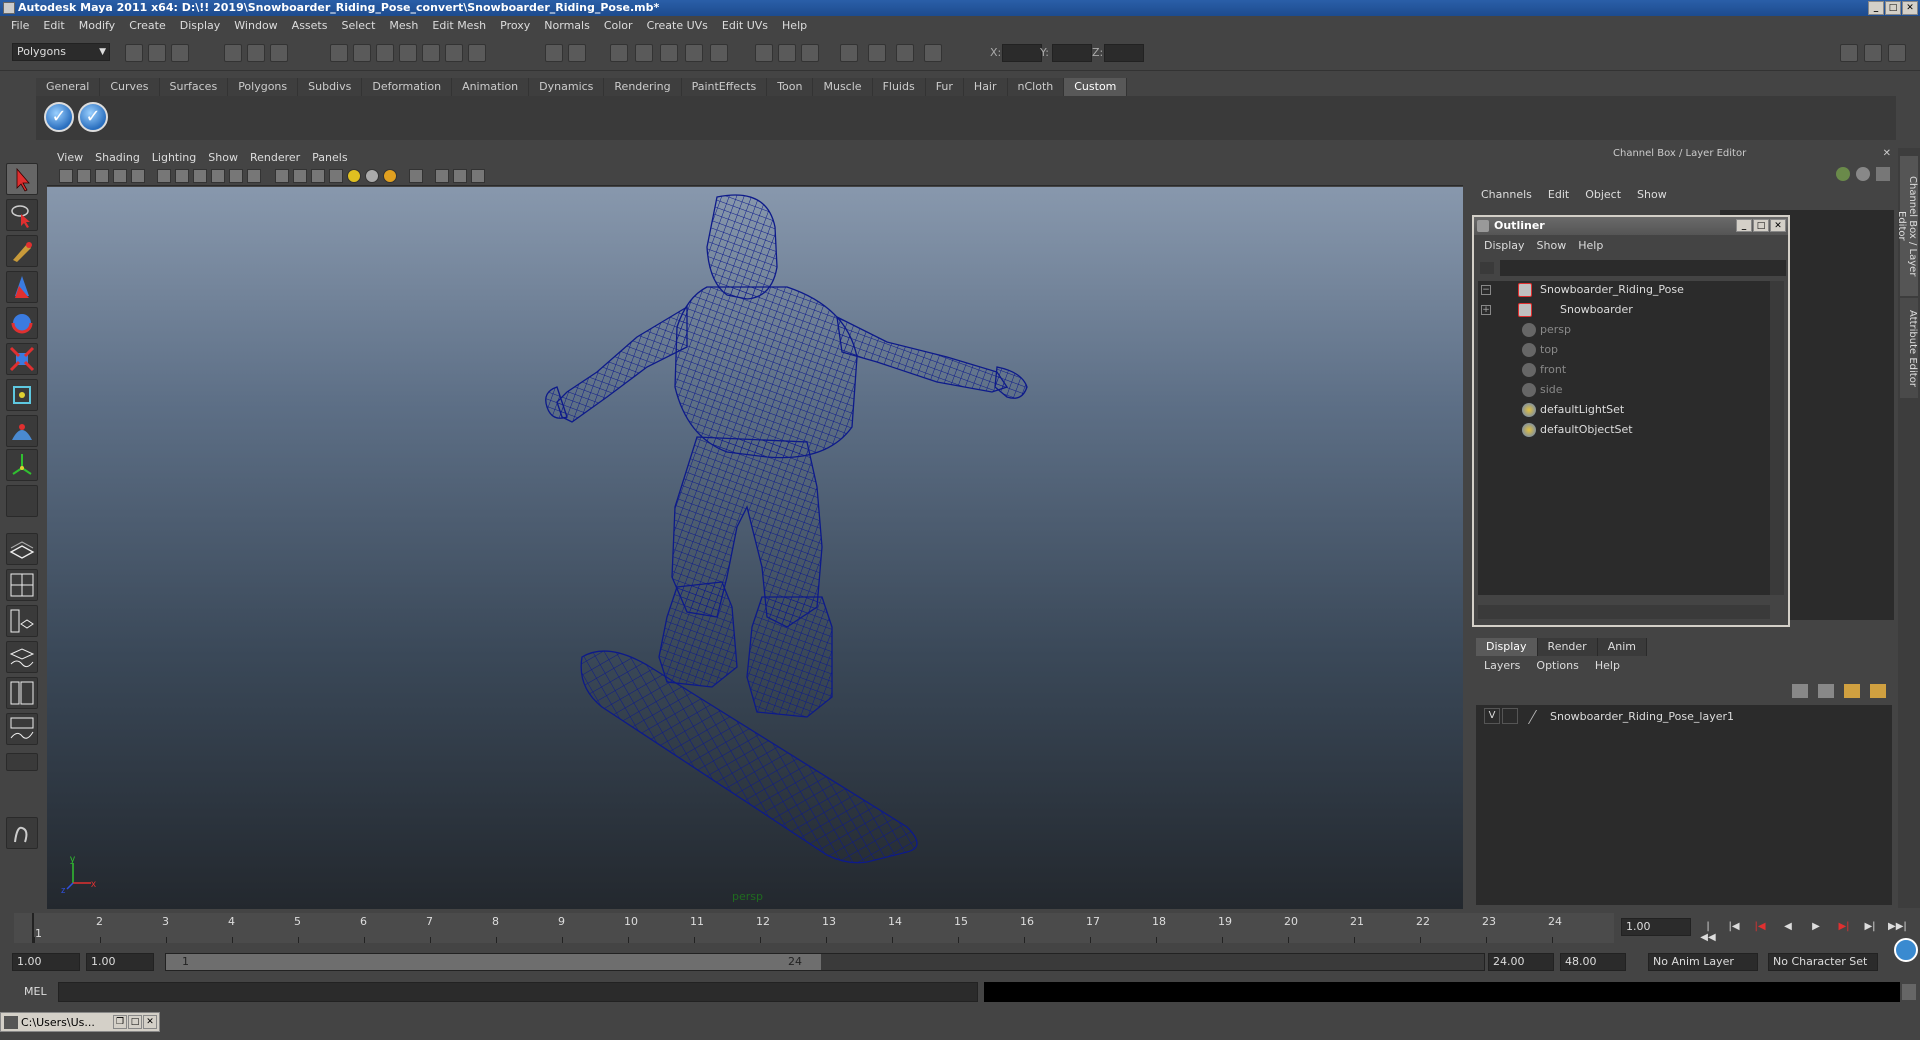 This screenshot has height=1040, width=1920. Describe the element at coordinates (677, 25) in the screenshot. I see `menu-create-uvs: Create UVs` at that location.